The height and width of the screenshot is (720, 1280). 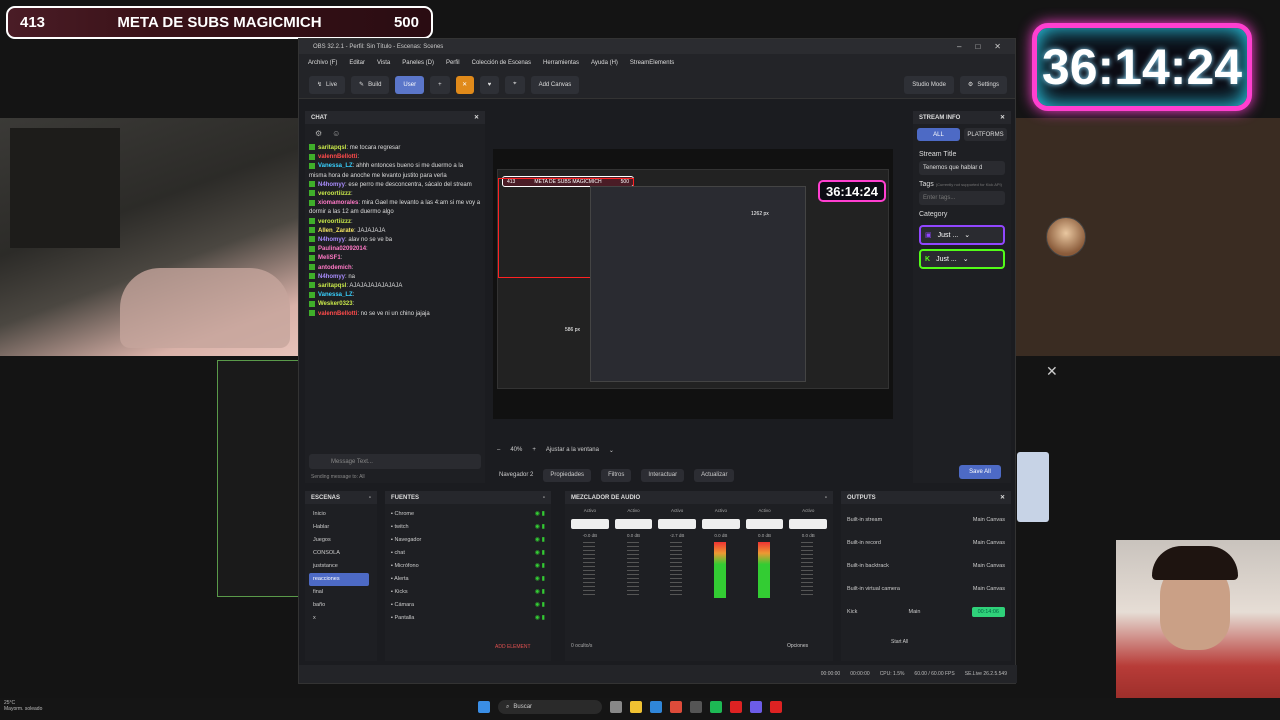 I want to click on chat-username: MeliSF1, so click(x=329, y=258).